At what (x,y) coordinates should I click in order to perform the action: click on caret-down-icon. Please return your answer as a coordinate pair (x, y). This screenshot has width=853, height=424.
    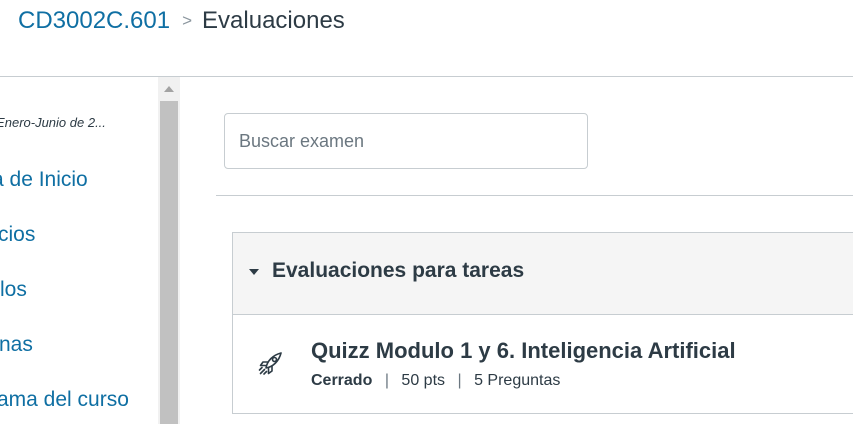
    Looking at the image, I should click on (254, 272).